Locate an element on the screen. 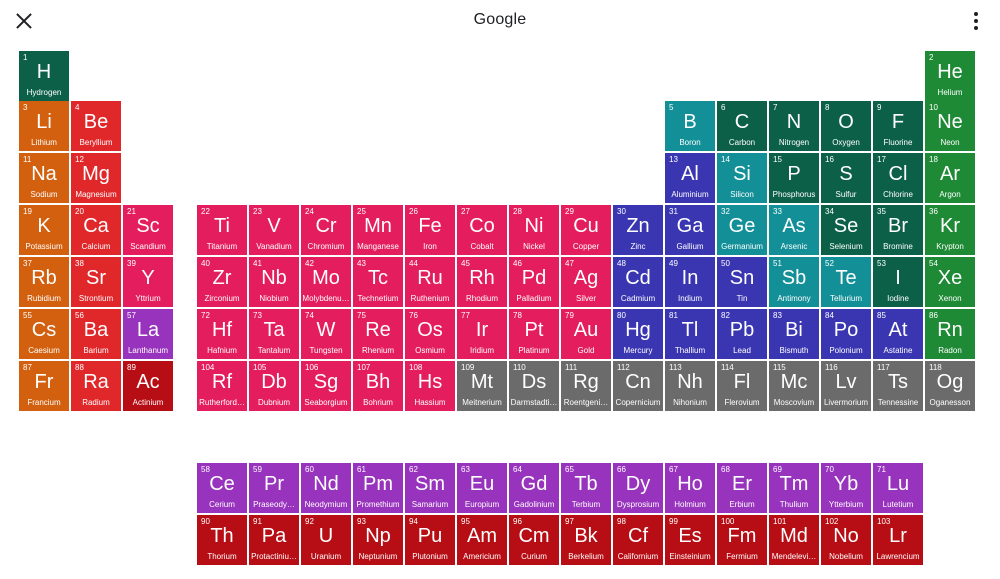  element-tile-nitrogen: 7 N Nitrogen is located at coordinates (794, 126).